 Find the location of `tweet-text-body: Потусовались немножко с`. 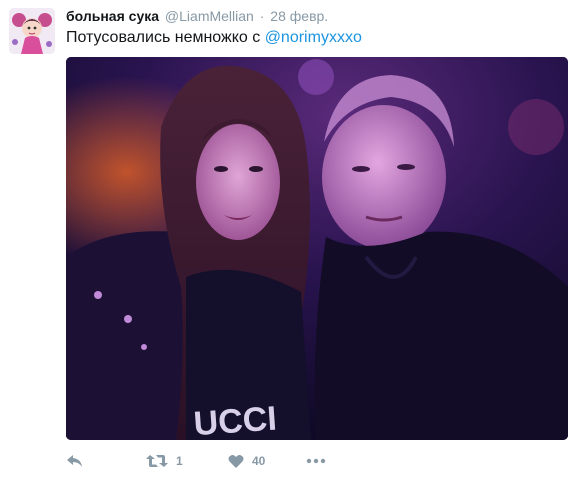

tweet-text-body: Потусовались немножко с is located at coordinates (165, 37).